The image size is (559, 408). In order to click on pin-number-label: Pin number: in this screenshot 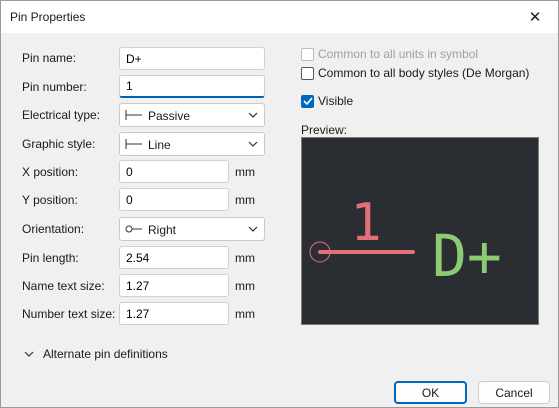, I will do `click(54, 87)`.